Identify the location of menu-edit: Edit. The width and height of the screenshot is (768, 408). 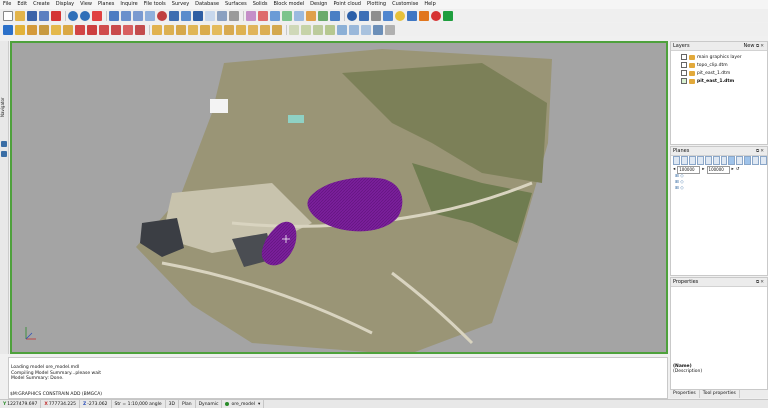
(22, 4).